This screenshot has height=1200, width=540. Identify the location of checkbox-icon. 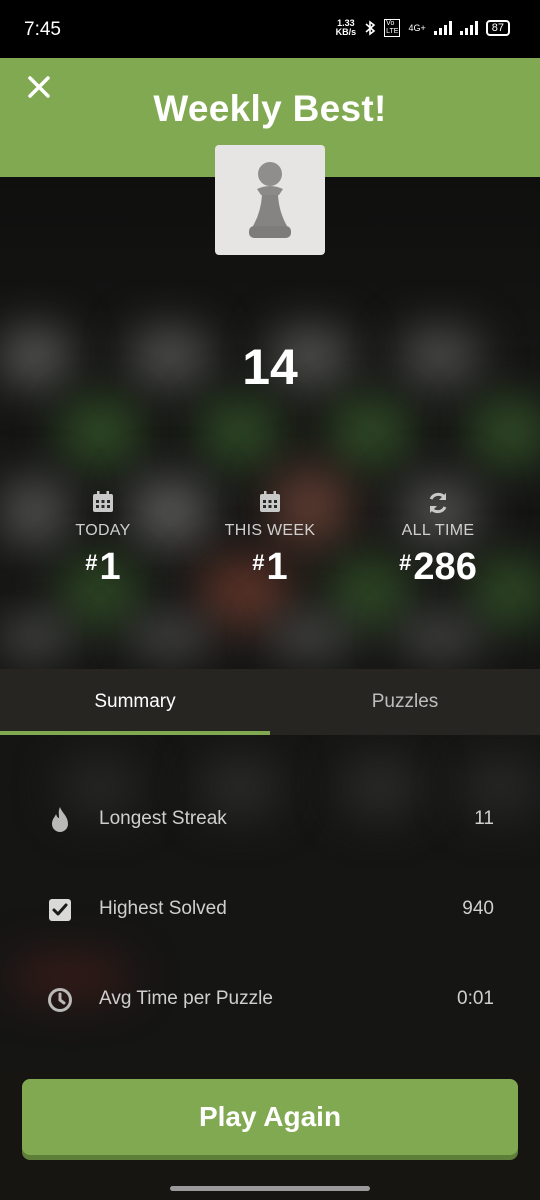
(60, 910).